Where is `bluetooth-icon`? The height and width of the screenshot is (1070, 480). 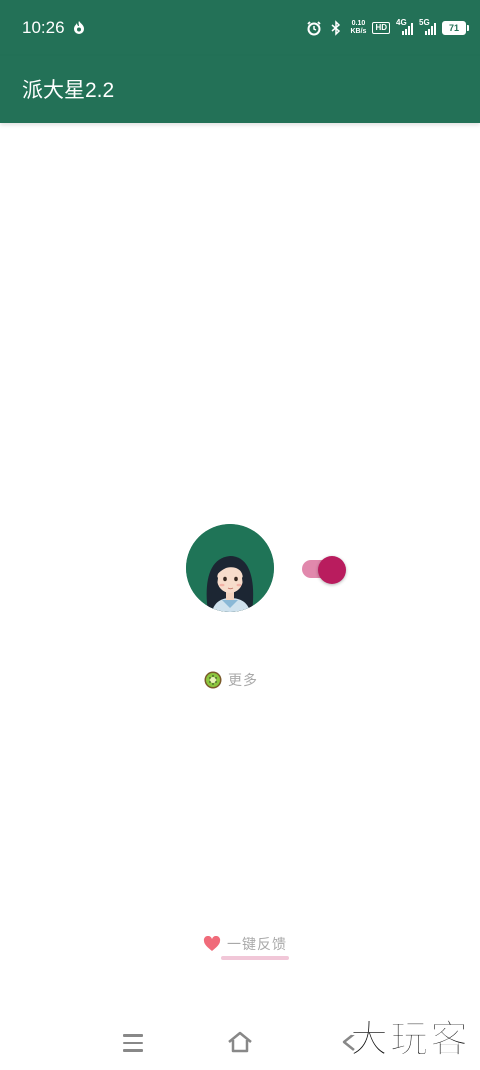
bluetooth-icon is located at coordinates (336, 28).